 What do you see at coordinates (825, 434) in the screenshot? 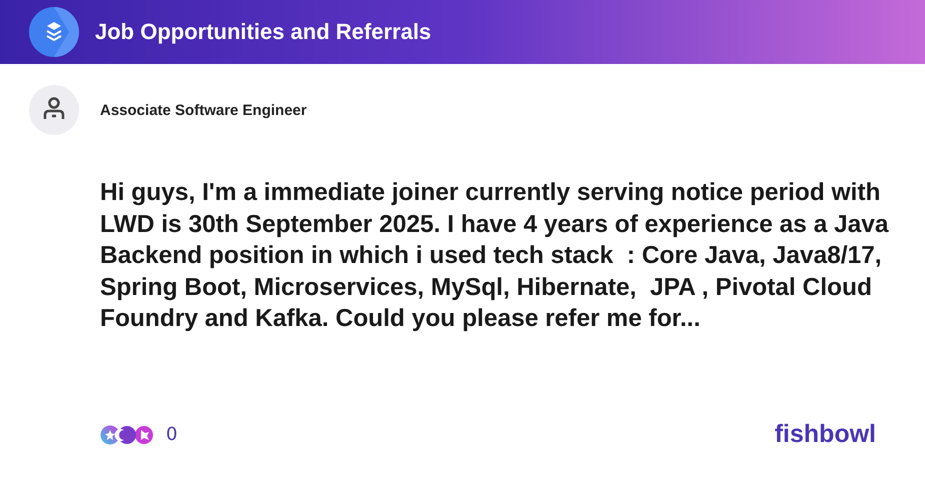
I see `brand-logo: fishbowl` at bounding box center [825, 434].